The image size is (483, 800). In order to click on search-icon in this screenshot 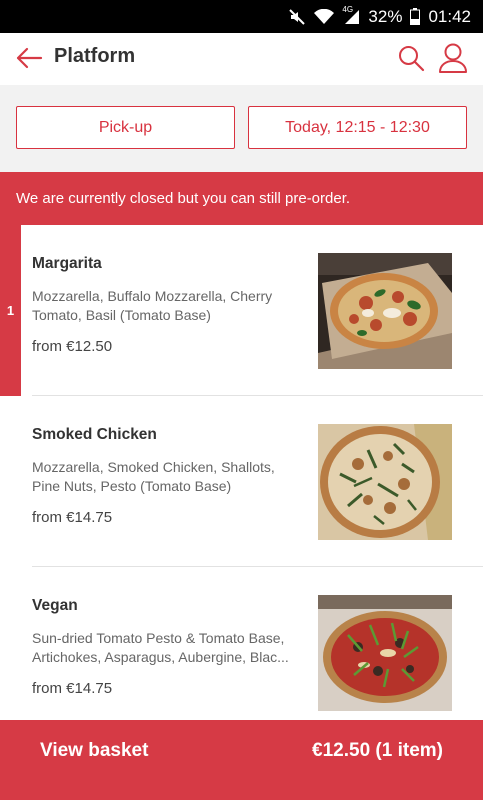, I will do `click(412, 59)`.